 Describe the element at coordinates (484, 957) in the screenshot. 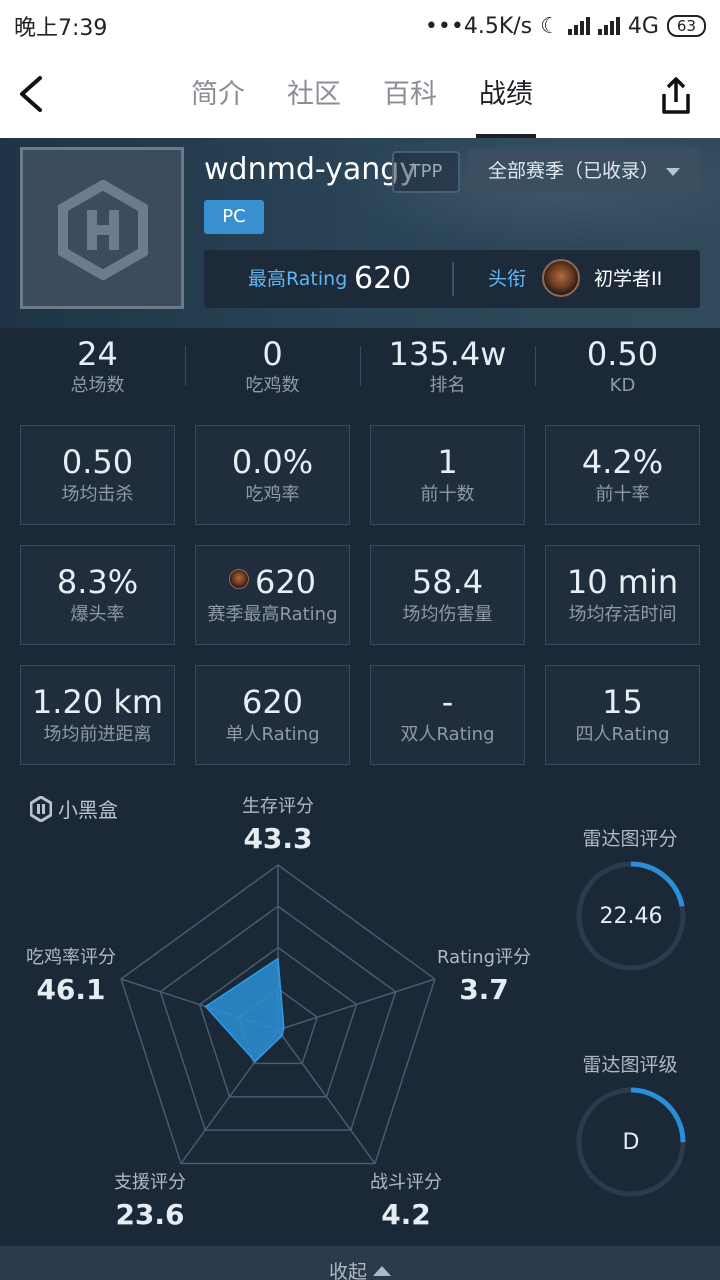

I see `axis-label-rating: Rating评分` at that location.